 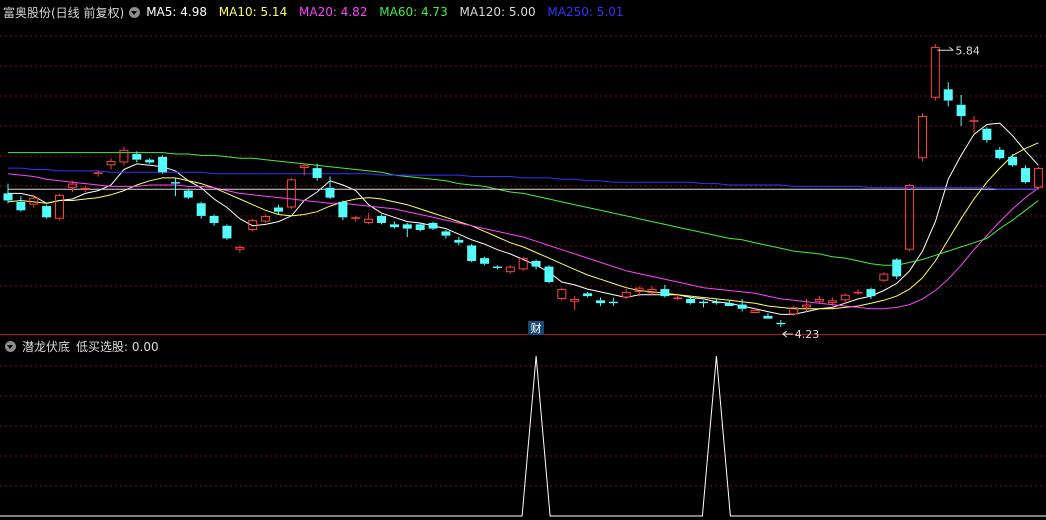 I want to click on low-price-label: 4.23, so click(x=807, y=334).